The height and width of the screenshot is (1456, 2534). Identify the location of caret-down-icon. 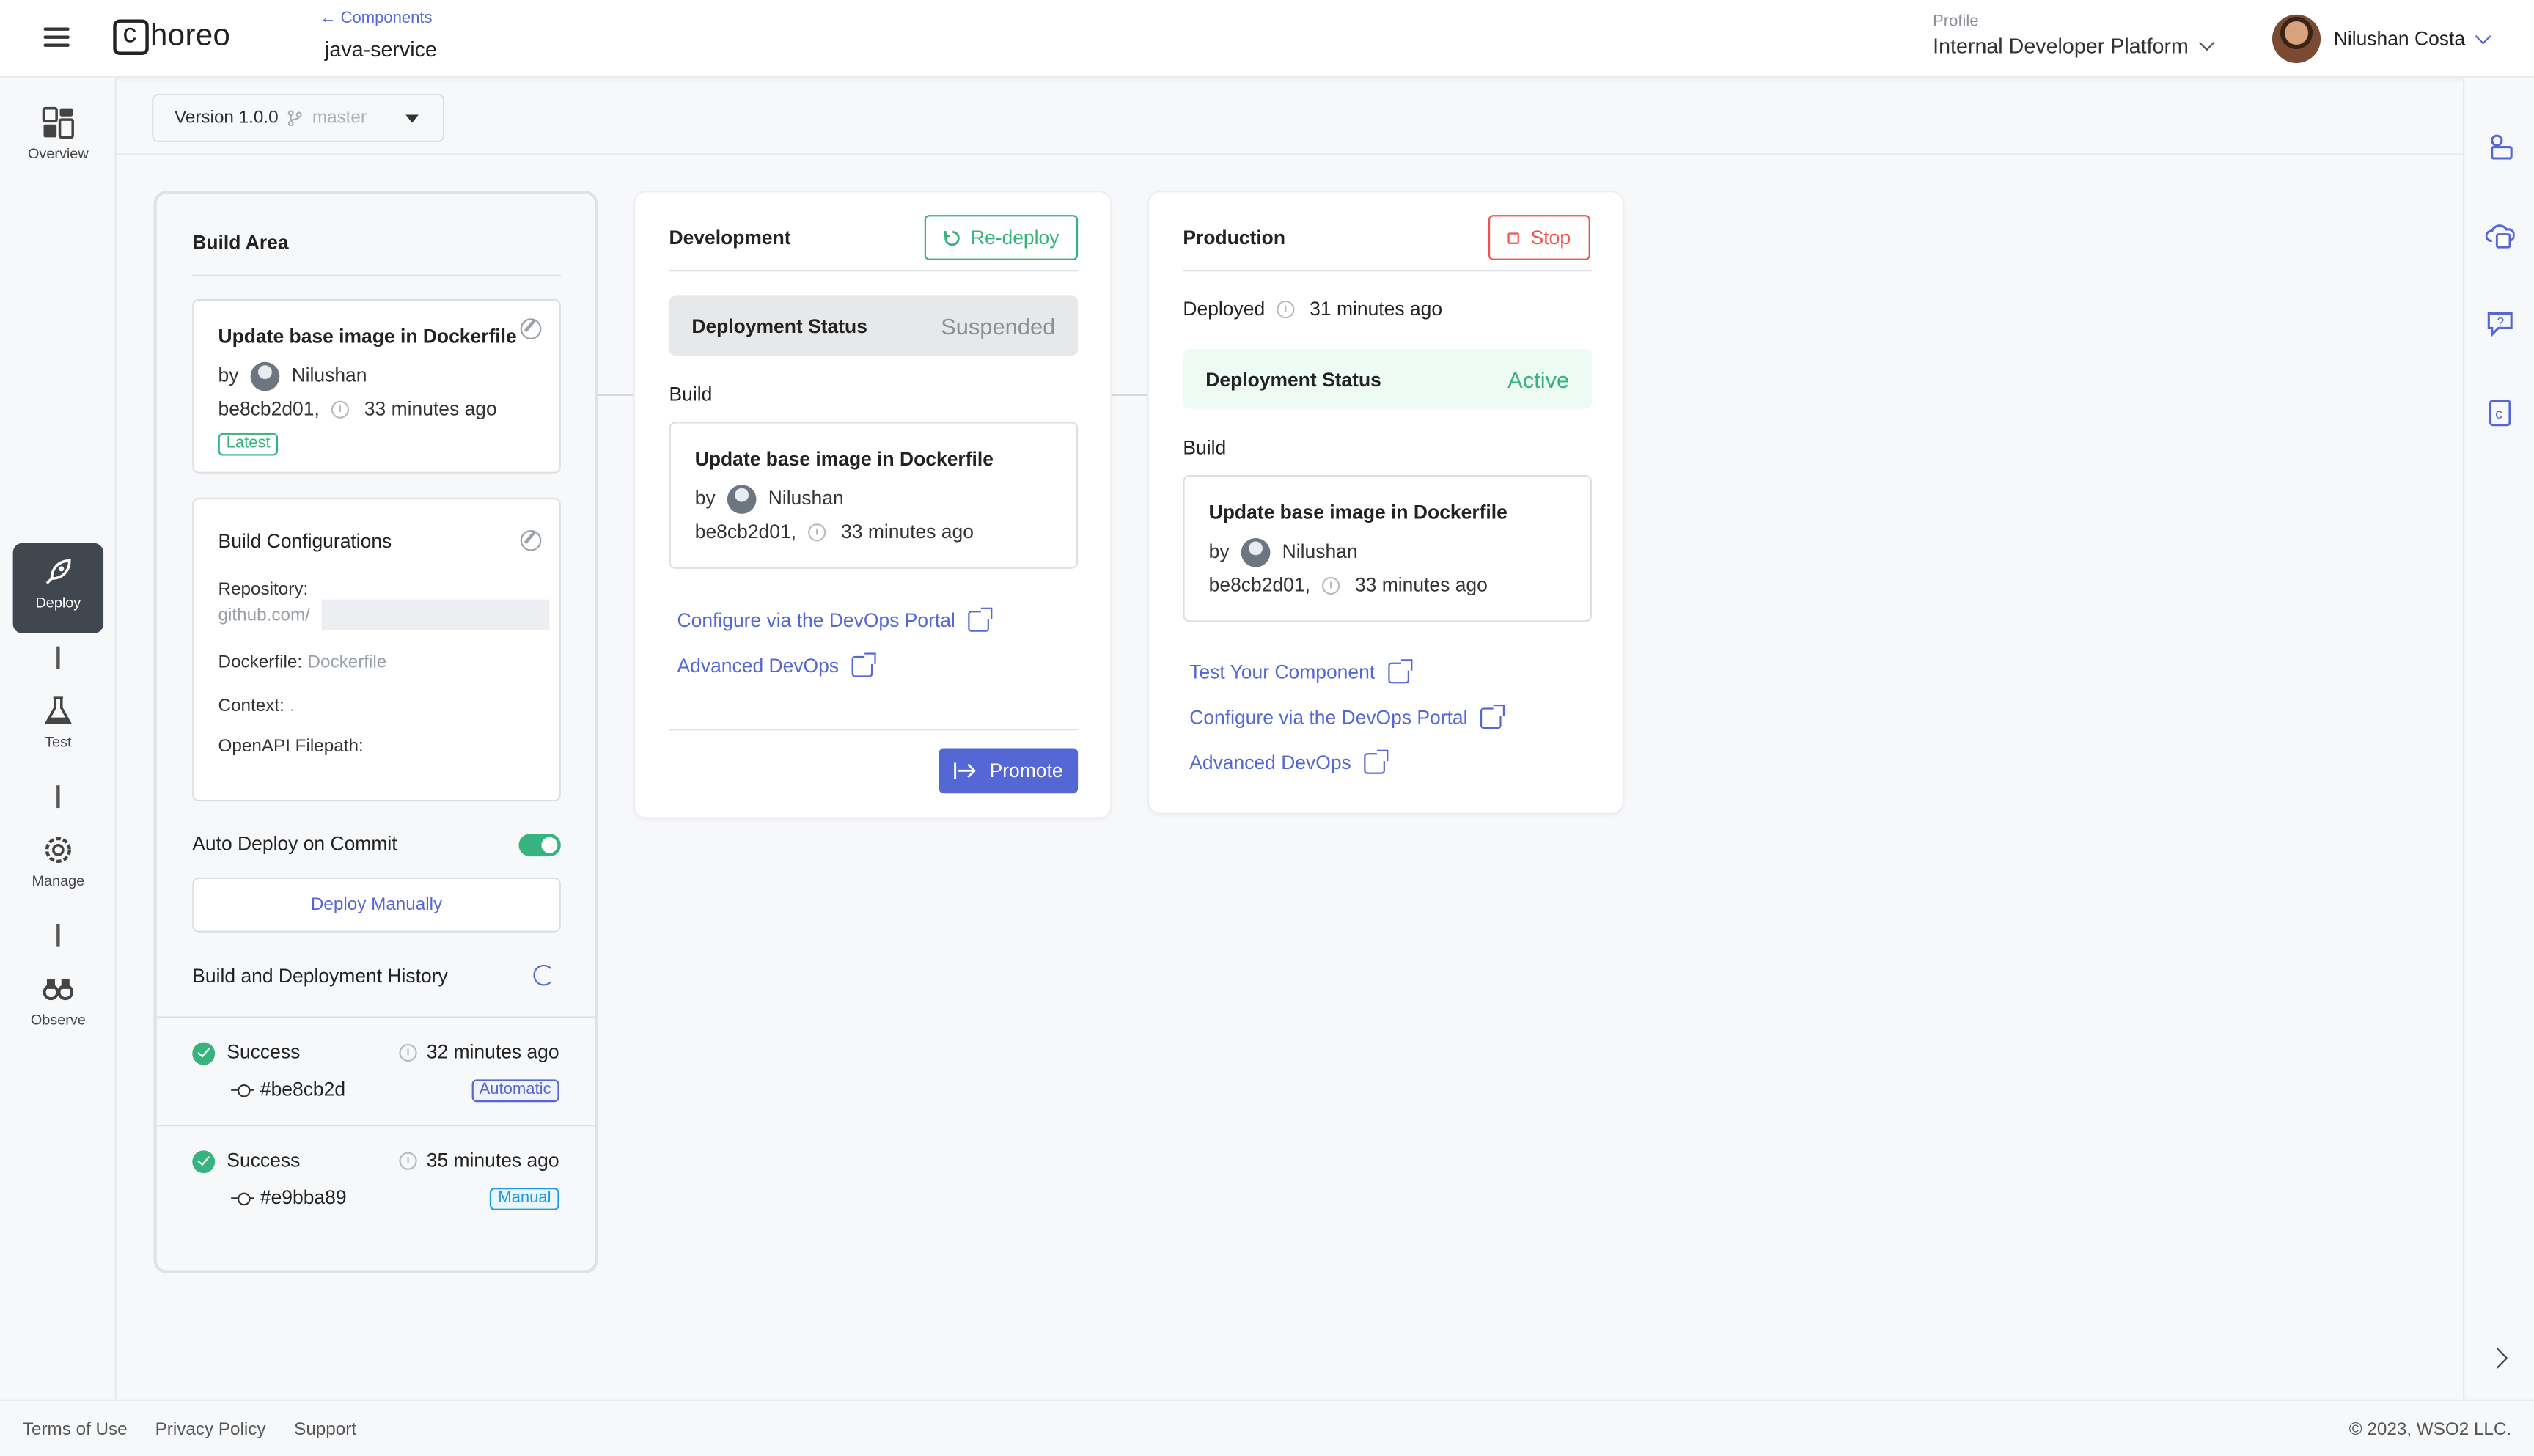
(412, 118).